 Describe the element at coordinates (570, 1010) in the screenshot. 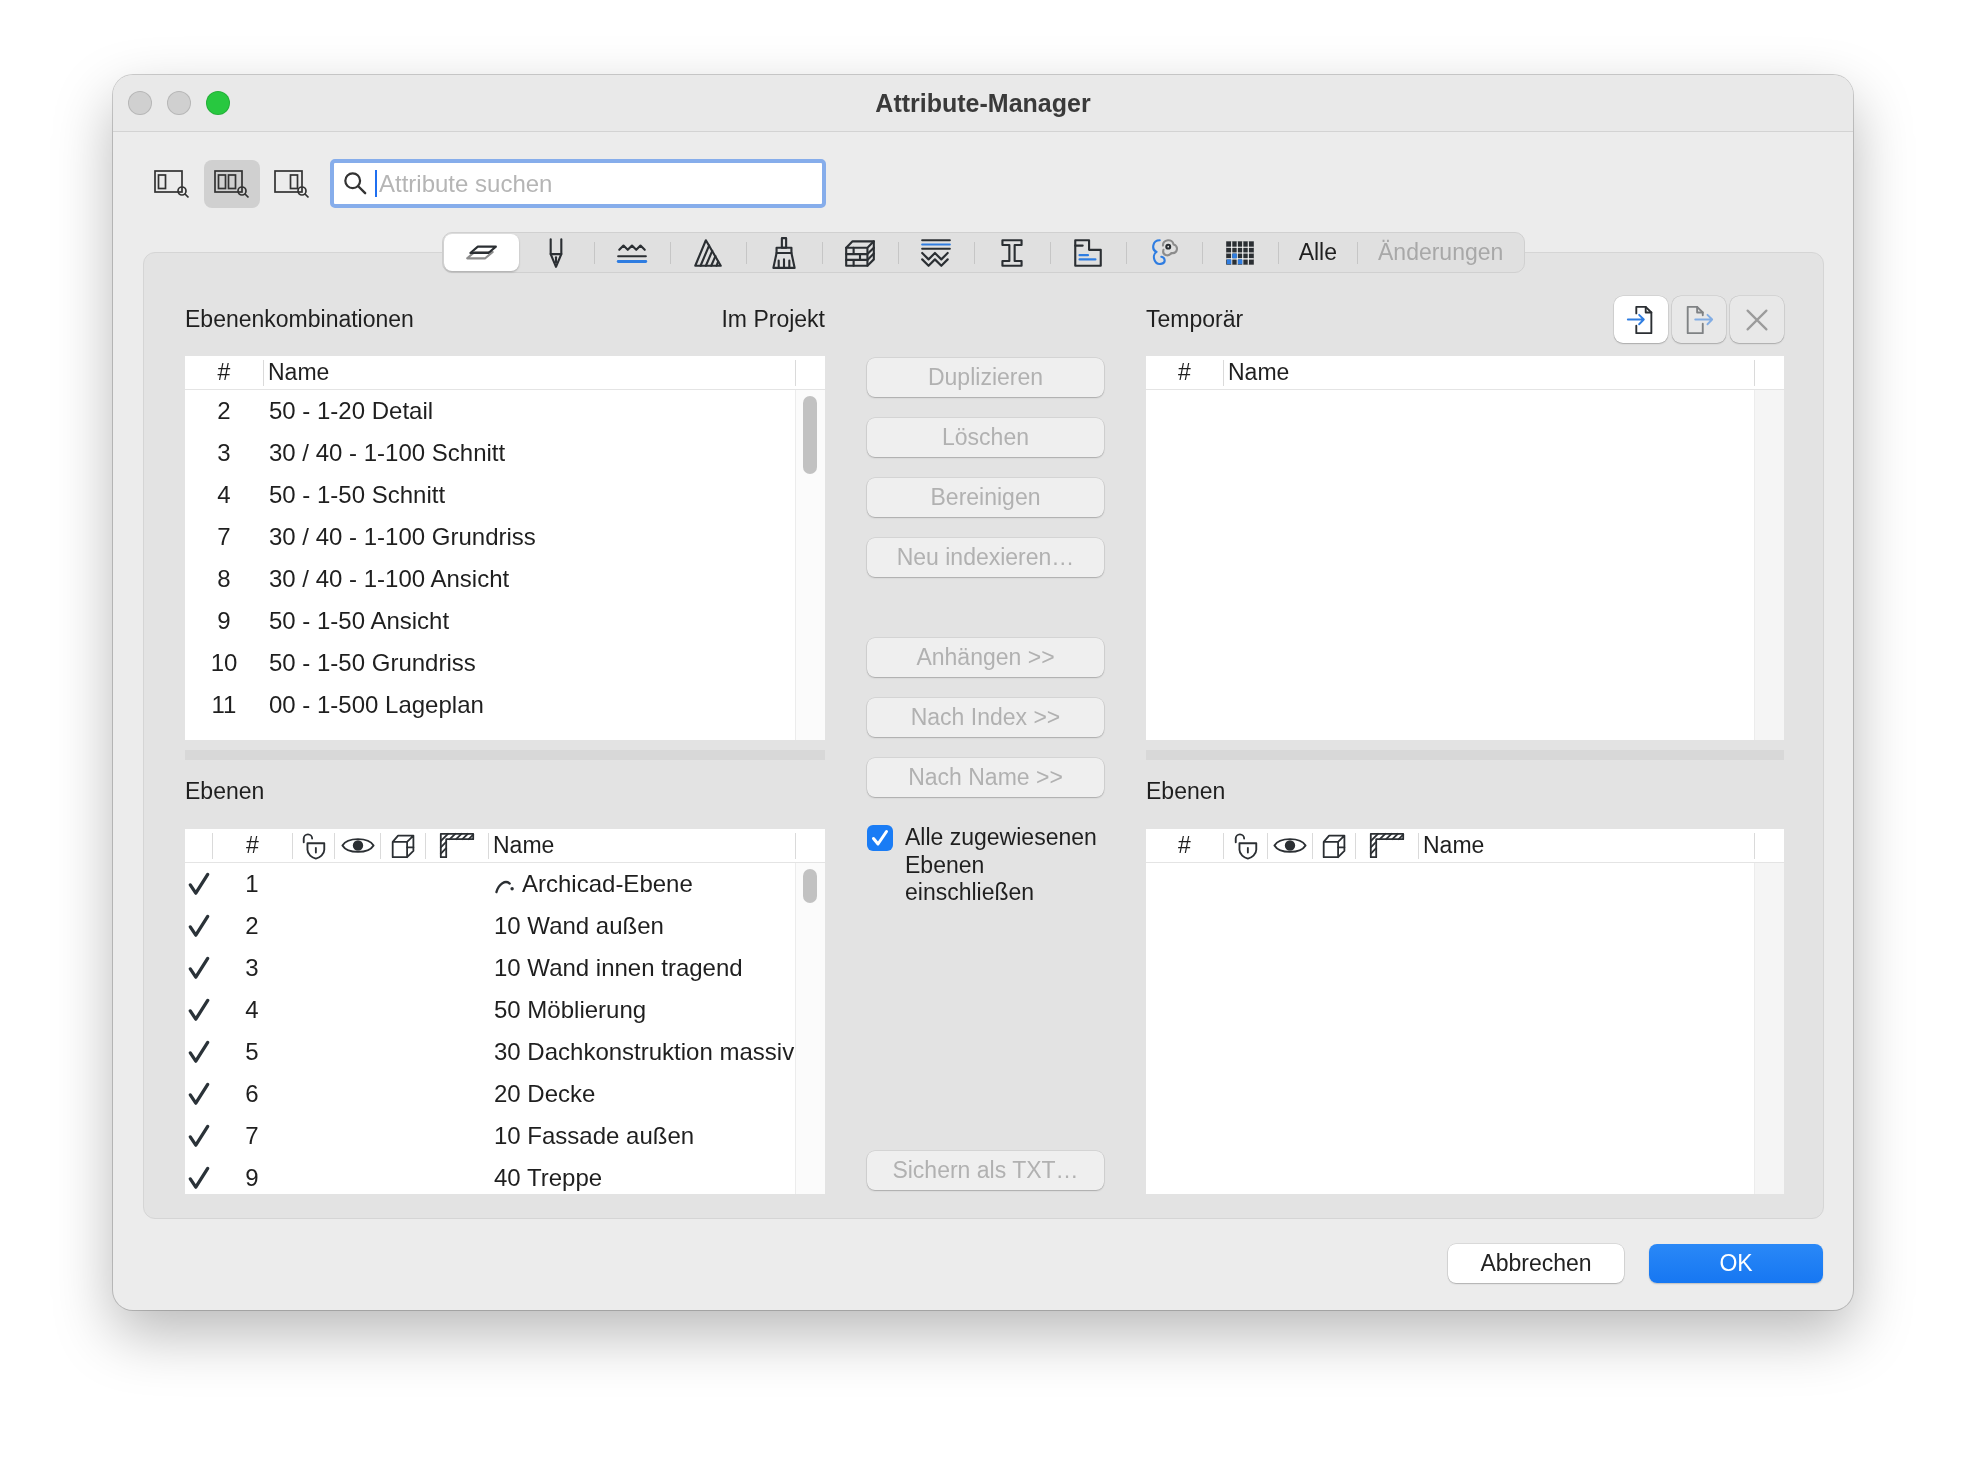

I see `table-cell: 50 Möblierung` at that location.